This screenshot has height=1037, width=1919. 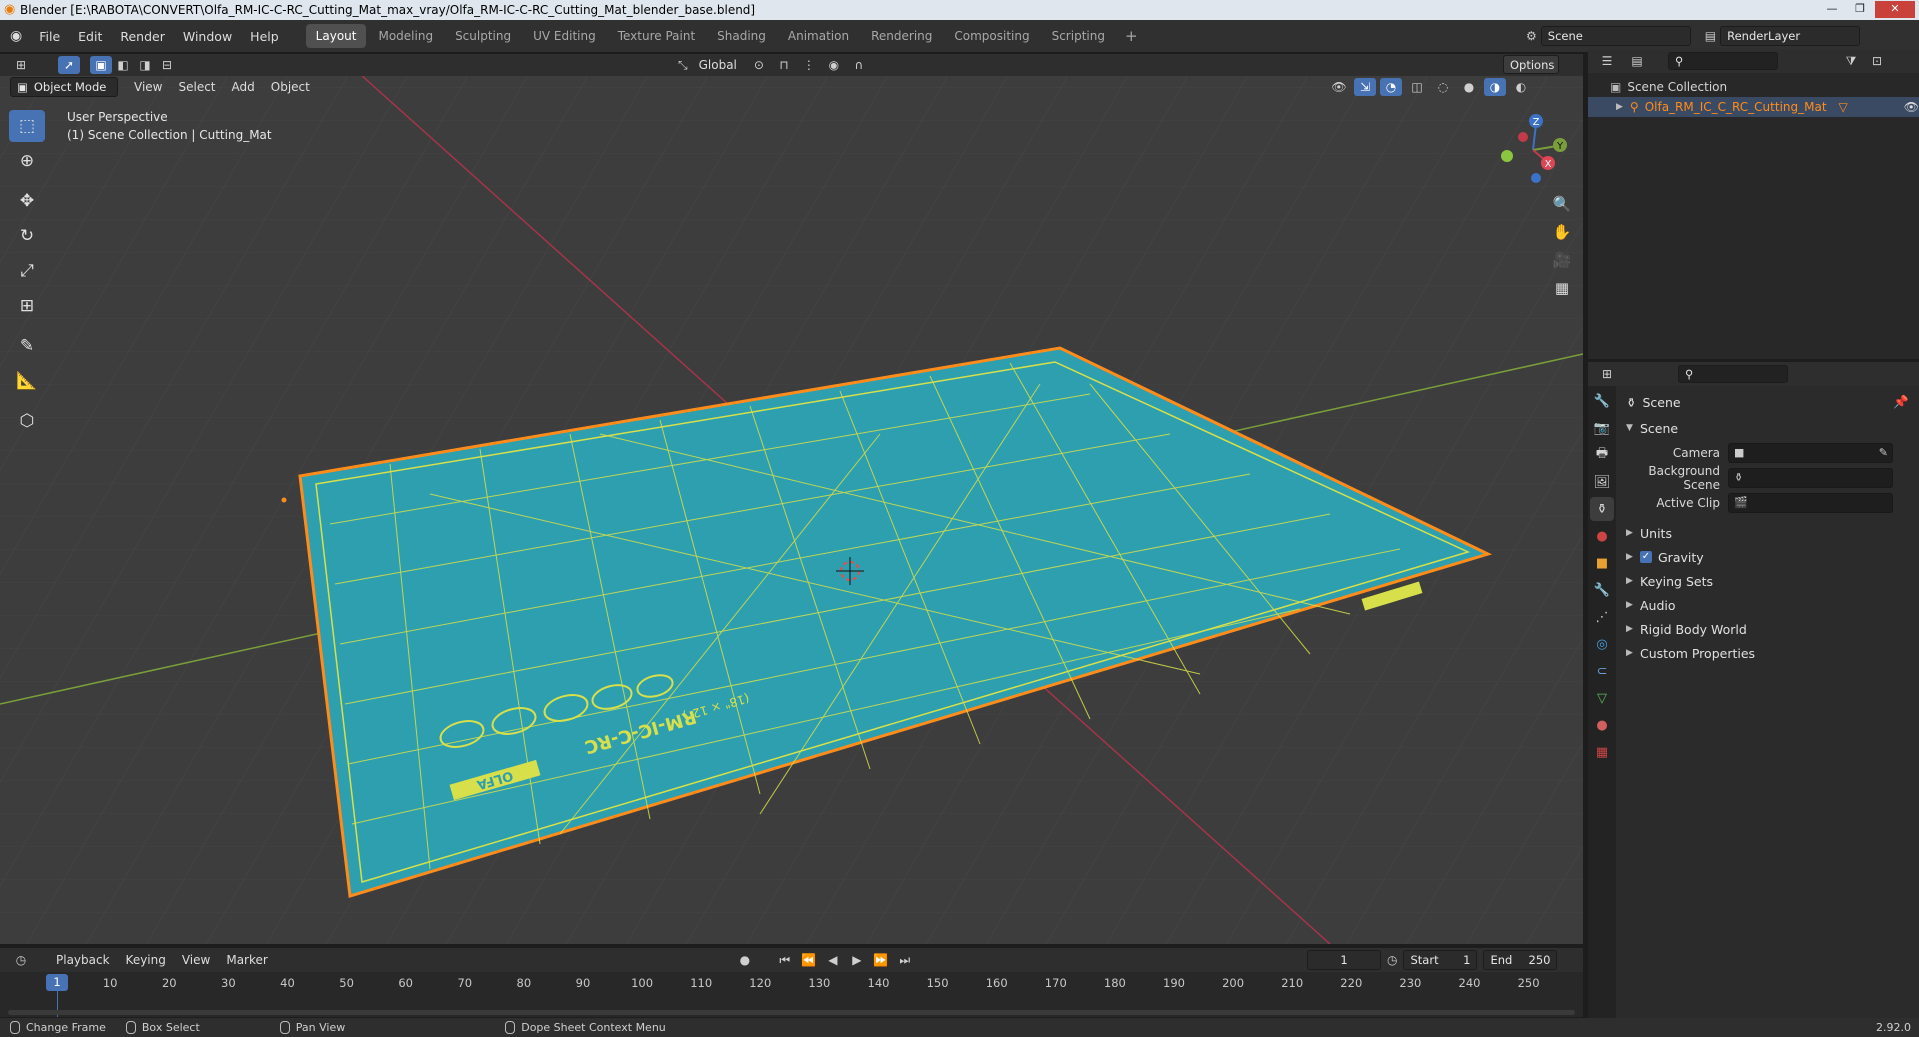 What do you see at coordinates (745, 960) in the screenshot?
I see `record-icon: ●` at bounding box center [745, 960].